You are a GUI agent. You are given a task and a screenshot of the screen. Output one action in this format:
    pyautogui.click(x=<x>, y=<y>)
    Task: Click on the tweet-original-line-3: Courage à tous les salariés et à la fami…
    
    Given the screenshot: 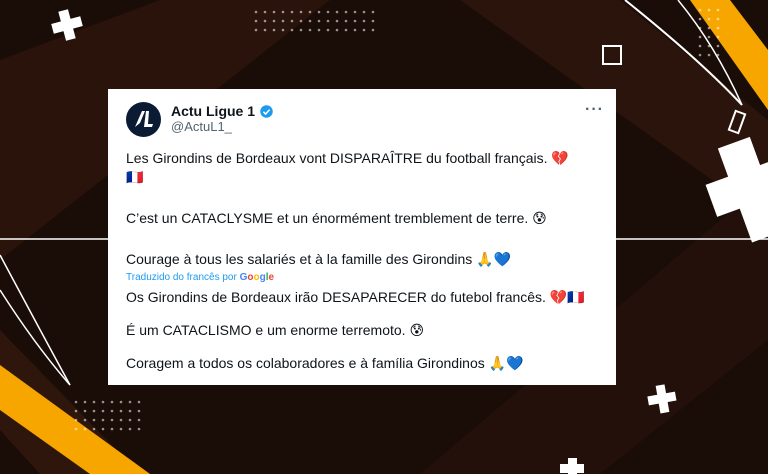 What is the action you would take?
    pyautogui.click(x=319, y=259)
    